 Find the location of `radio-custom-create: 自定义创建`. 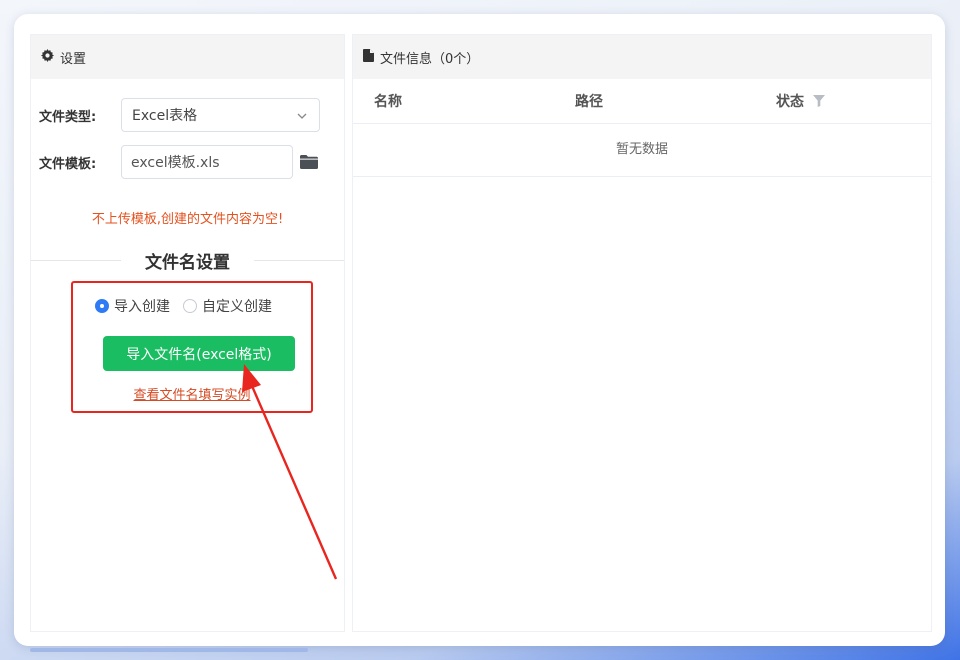

radio-custom-create: 自定义创建 is located at coordinates (227, 306).